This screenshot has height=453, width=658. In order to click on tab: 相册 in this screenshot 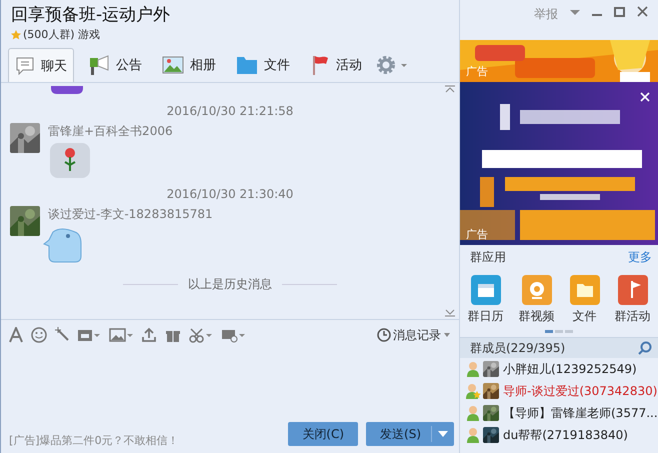, I will do `click(189, 65)`.